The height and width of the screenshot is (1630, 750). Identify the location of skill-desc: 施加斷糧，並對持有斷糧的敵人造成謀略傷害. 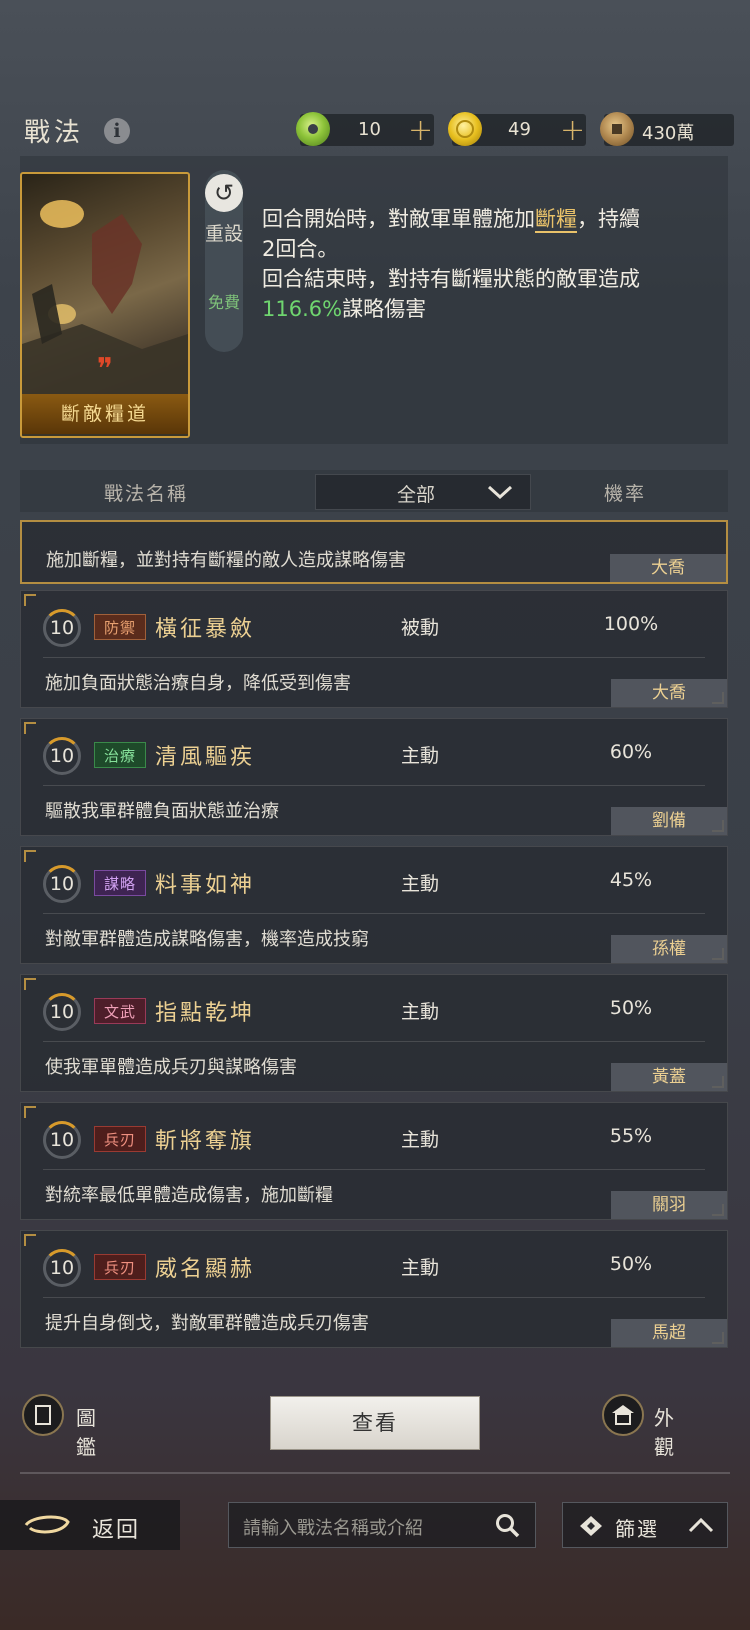
(226, 560).